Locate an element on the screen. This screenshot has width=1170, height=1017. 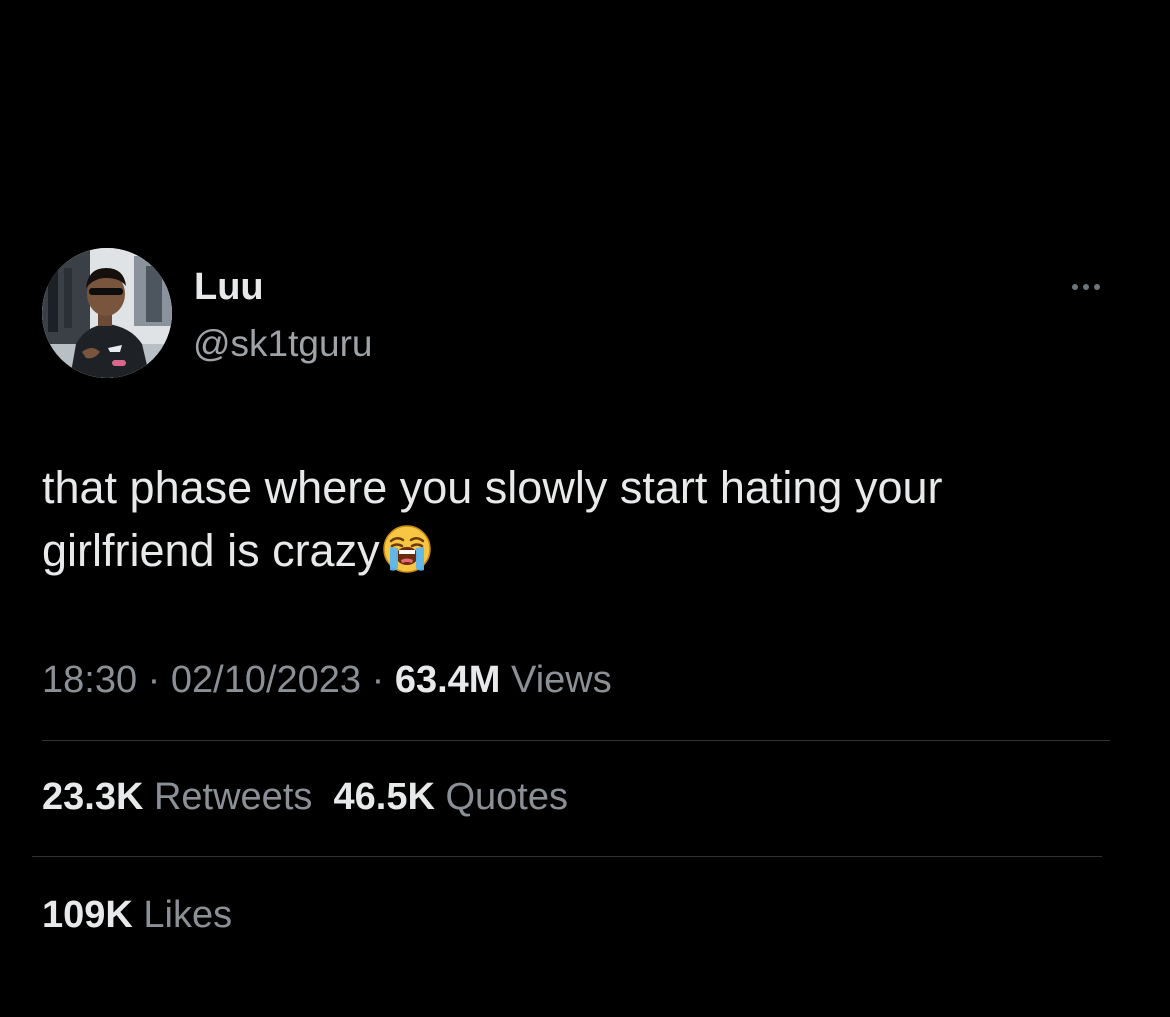
author-display-name: Luu is located at coordinates (229, 287).